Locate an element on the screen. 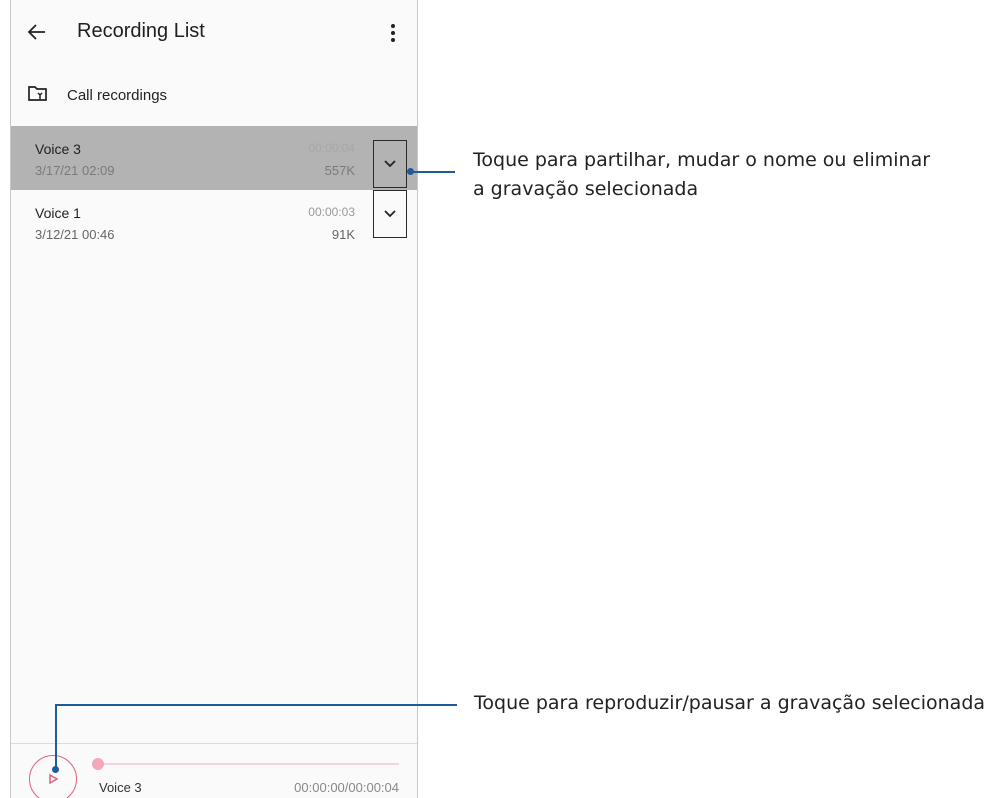 The image size is (1008, 798). play-pause-button is located at coordinates (53, 776).